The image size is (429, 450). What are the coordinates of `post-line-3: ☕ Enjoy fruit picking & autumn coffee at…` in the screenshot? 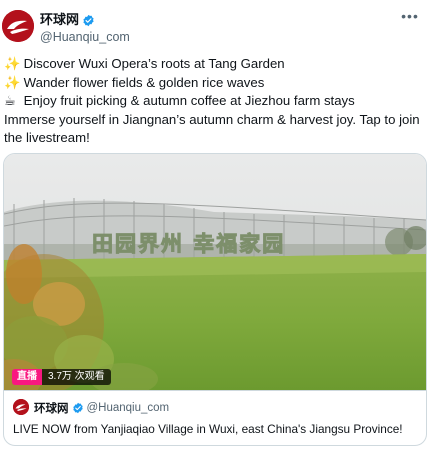 It's located at (214, 101).